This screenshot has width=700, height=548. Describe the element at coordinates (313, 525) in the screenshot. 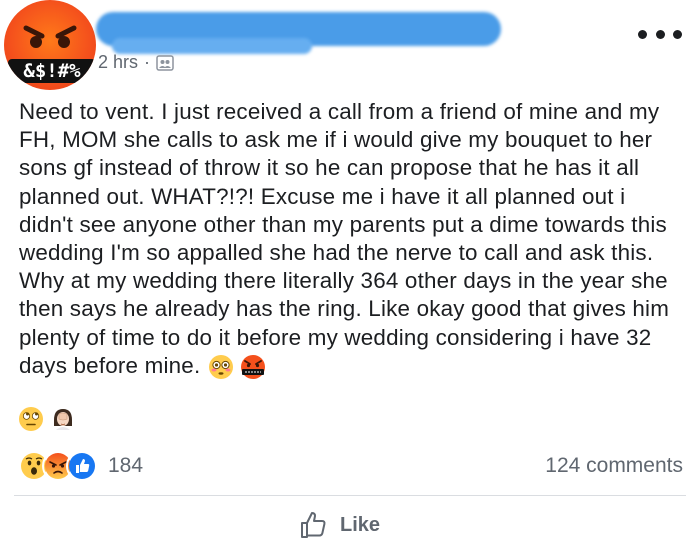

I see `thumbs-up-icon` at that location.